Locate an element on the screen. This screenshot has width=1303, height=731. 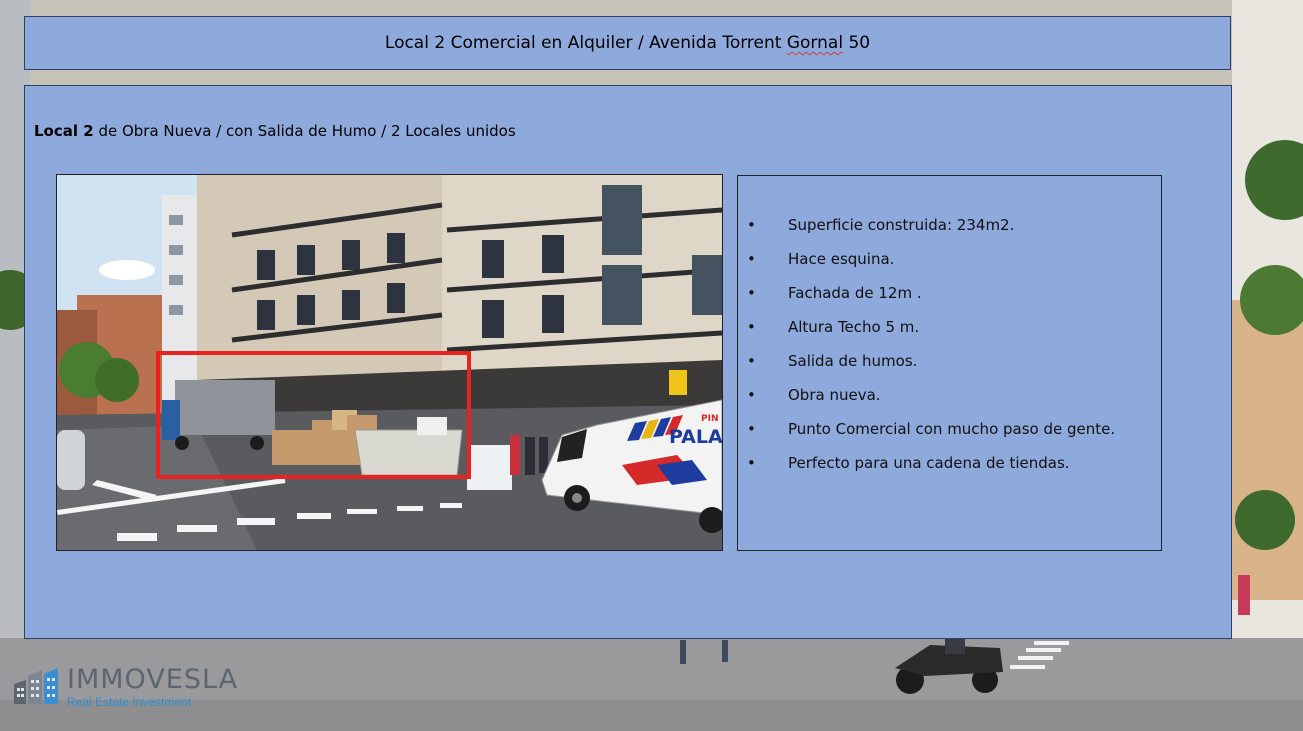
subtitle-bold: Local 2 is located at coordinates (64, 131).